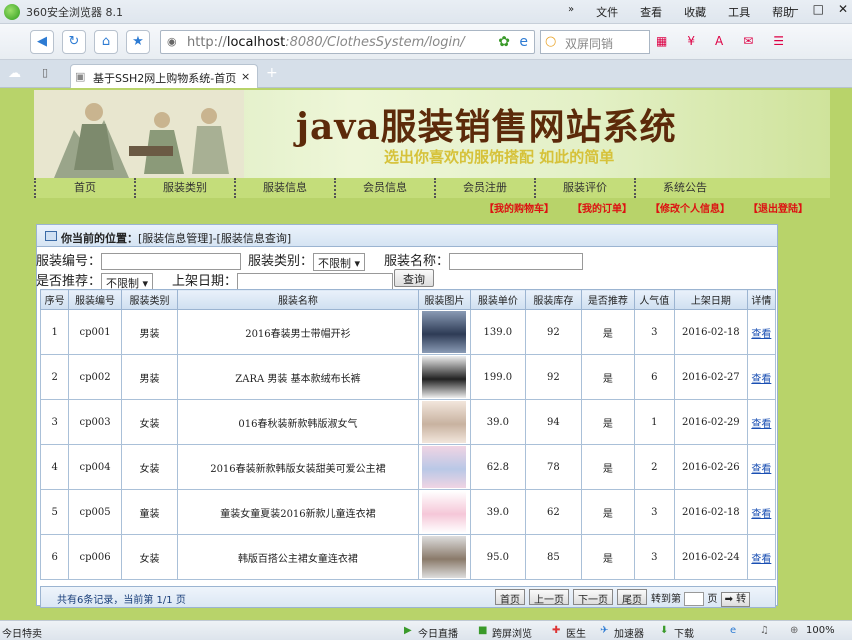  What do you see at coordinates (95, 467) in the screenshot?
I see `cell-code: cp004` at bounding box center [95, 467].